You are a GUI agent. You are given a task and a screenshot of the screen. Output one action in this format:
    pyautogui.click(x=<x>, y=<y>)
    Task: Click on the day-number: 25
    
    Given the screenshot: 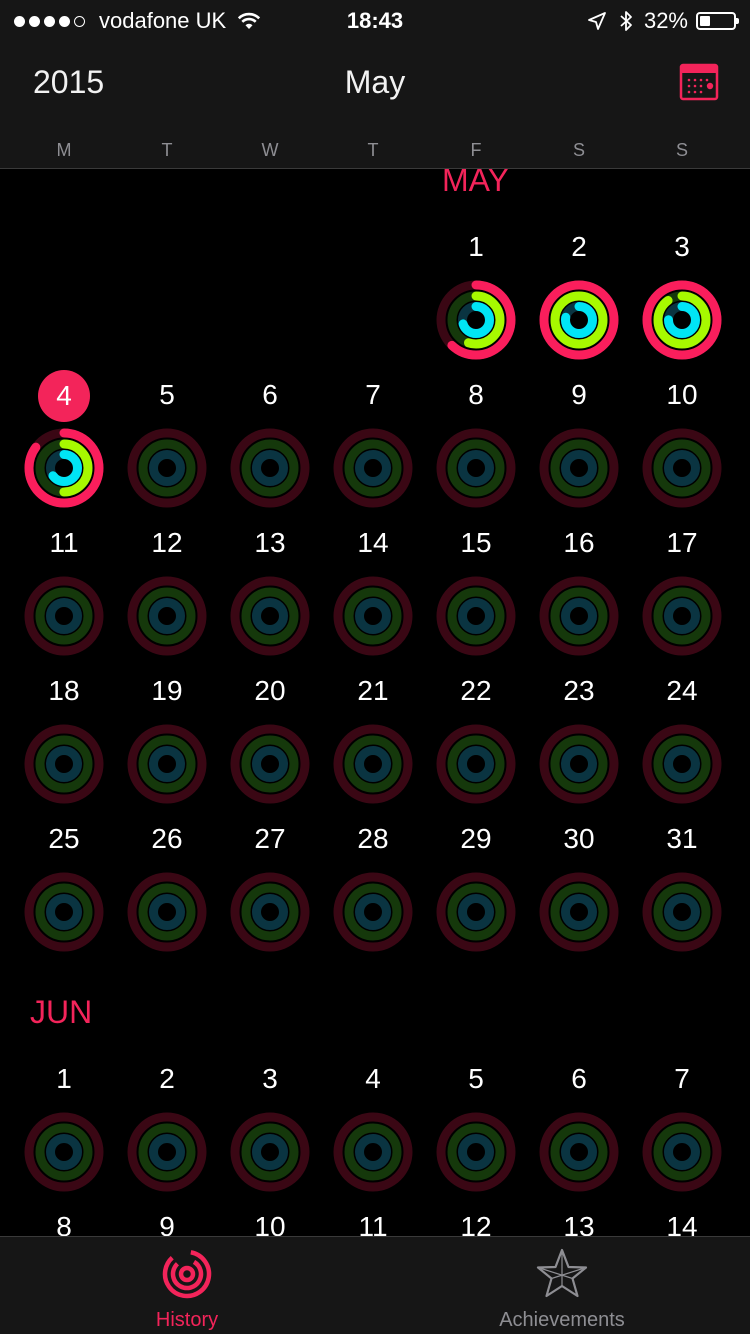 What is the action you would take?
    pyautogui.click(x=64, y=838)
    